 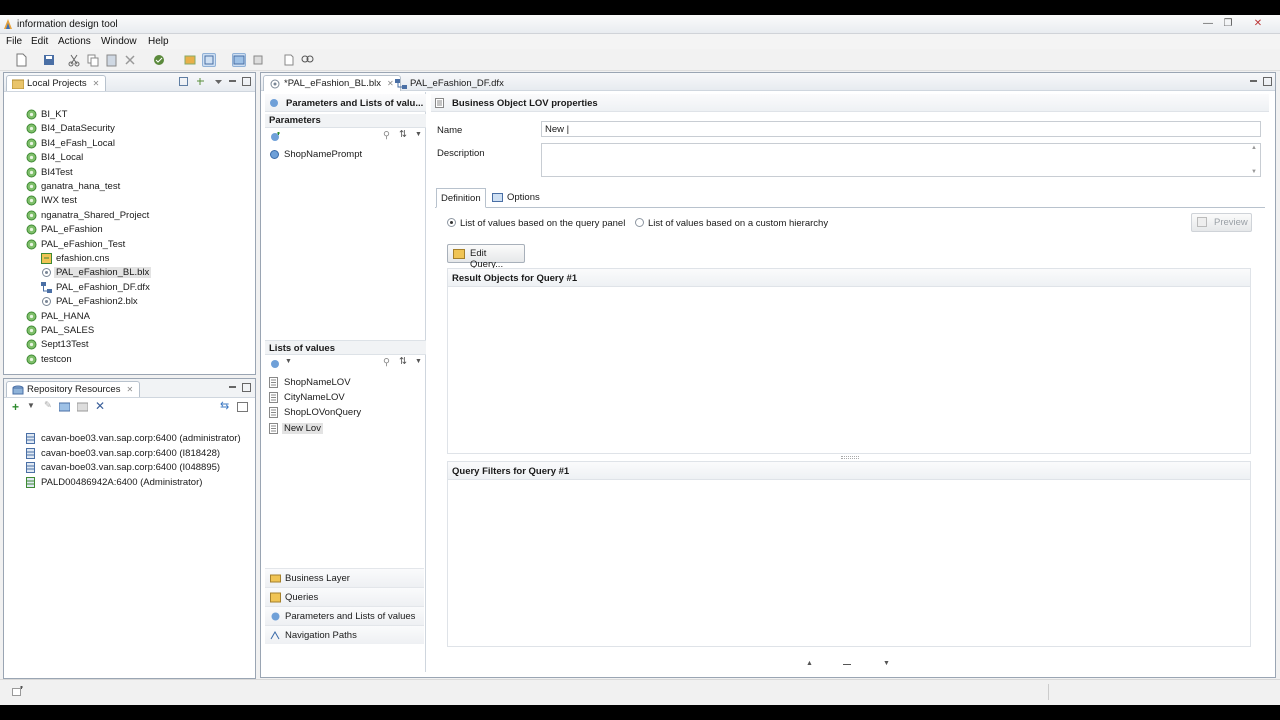 I want to click on cut-icon, so click(x=74, y=60).